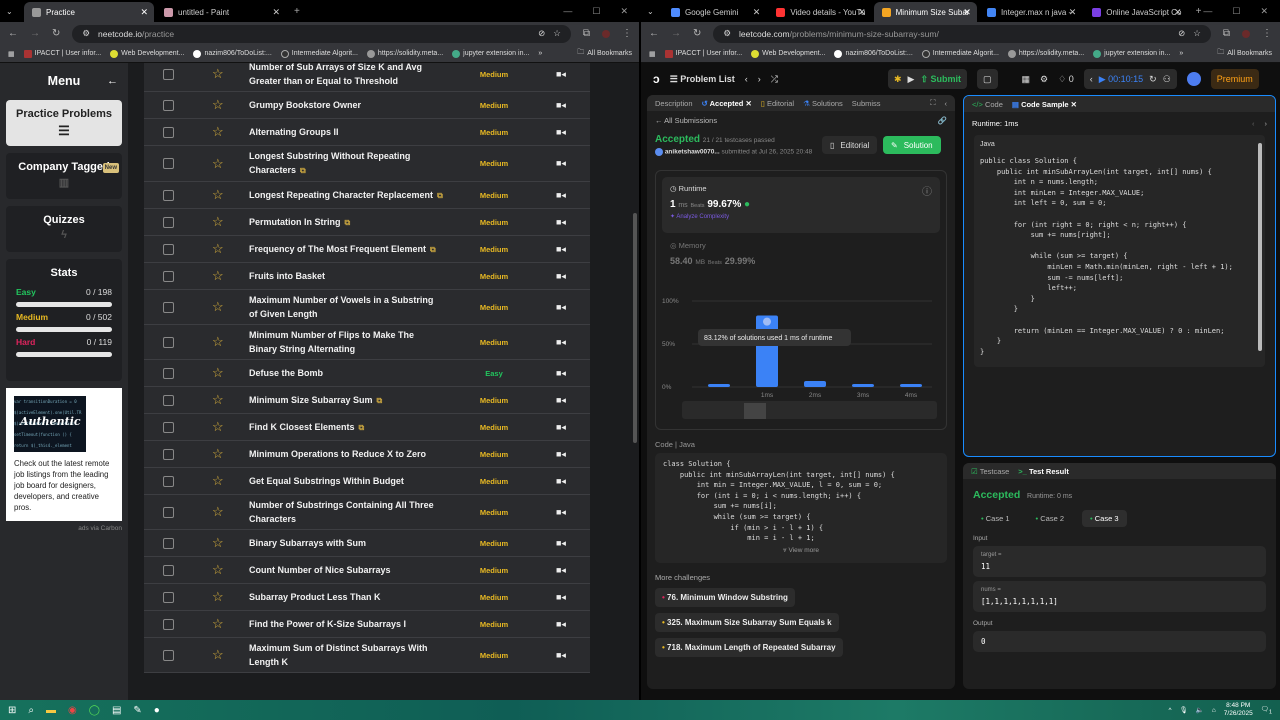 This screenshot has width=1280, height=720. I want to click on range-handle, so click(755, 411).